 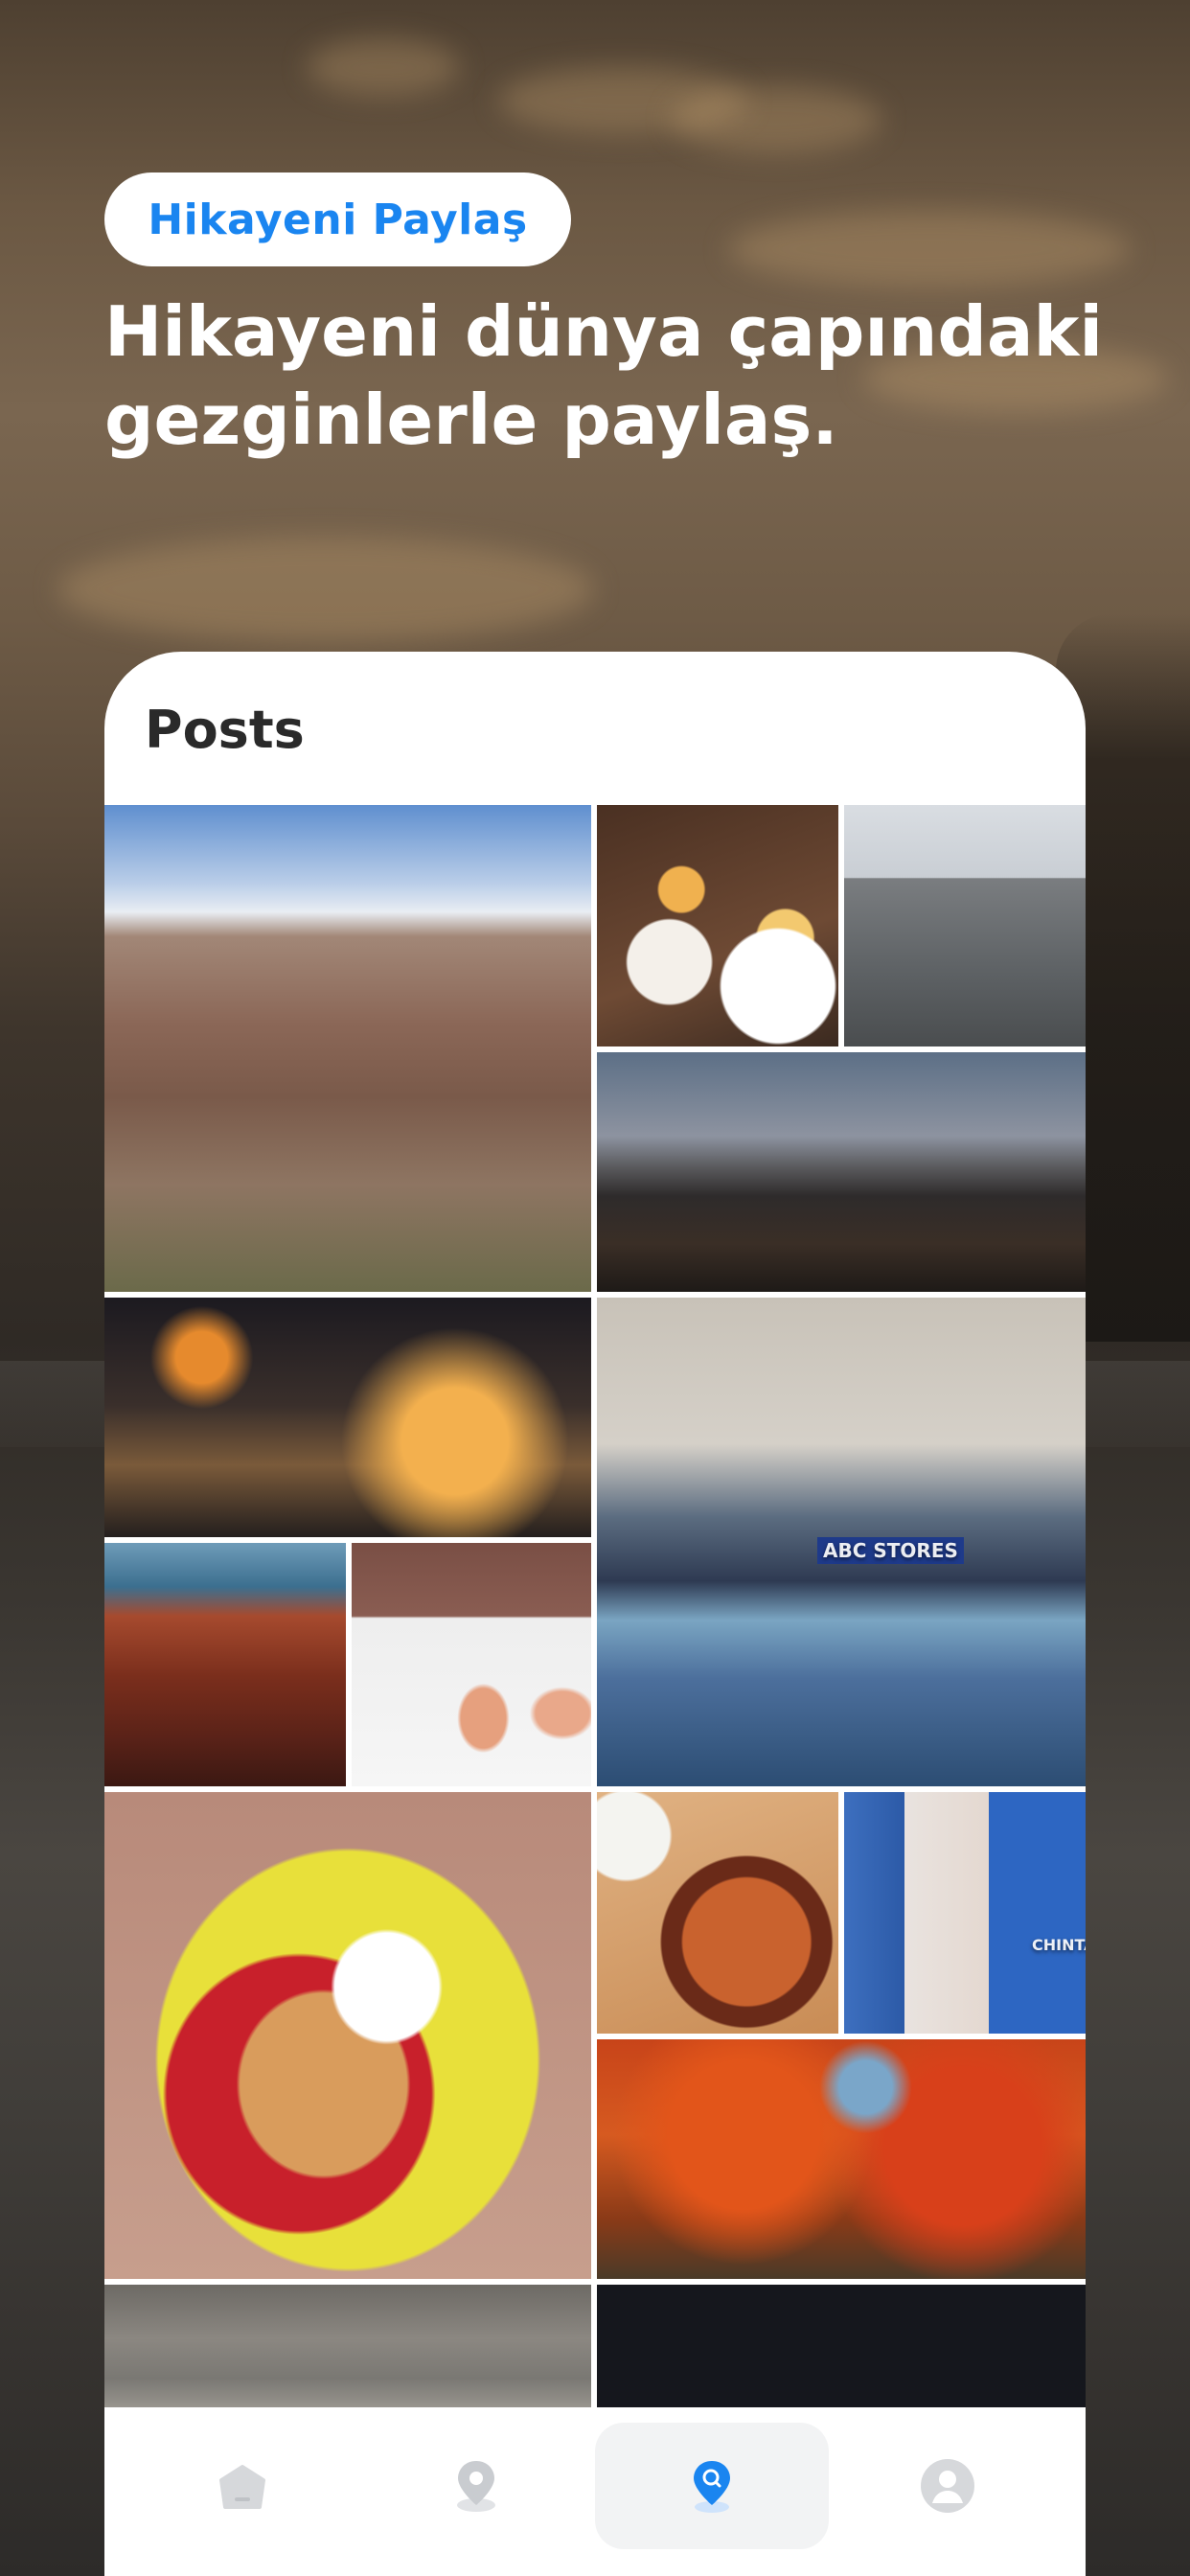 I want to click on post-photo-bunny, so click(x=472, y=1664).